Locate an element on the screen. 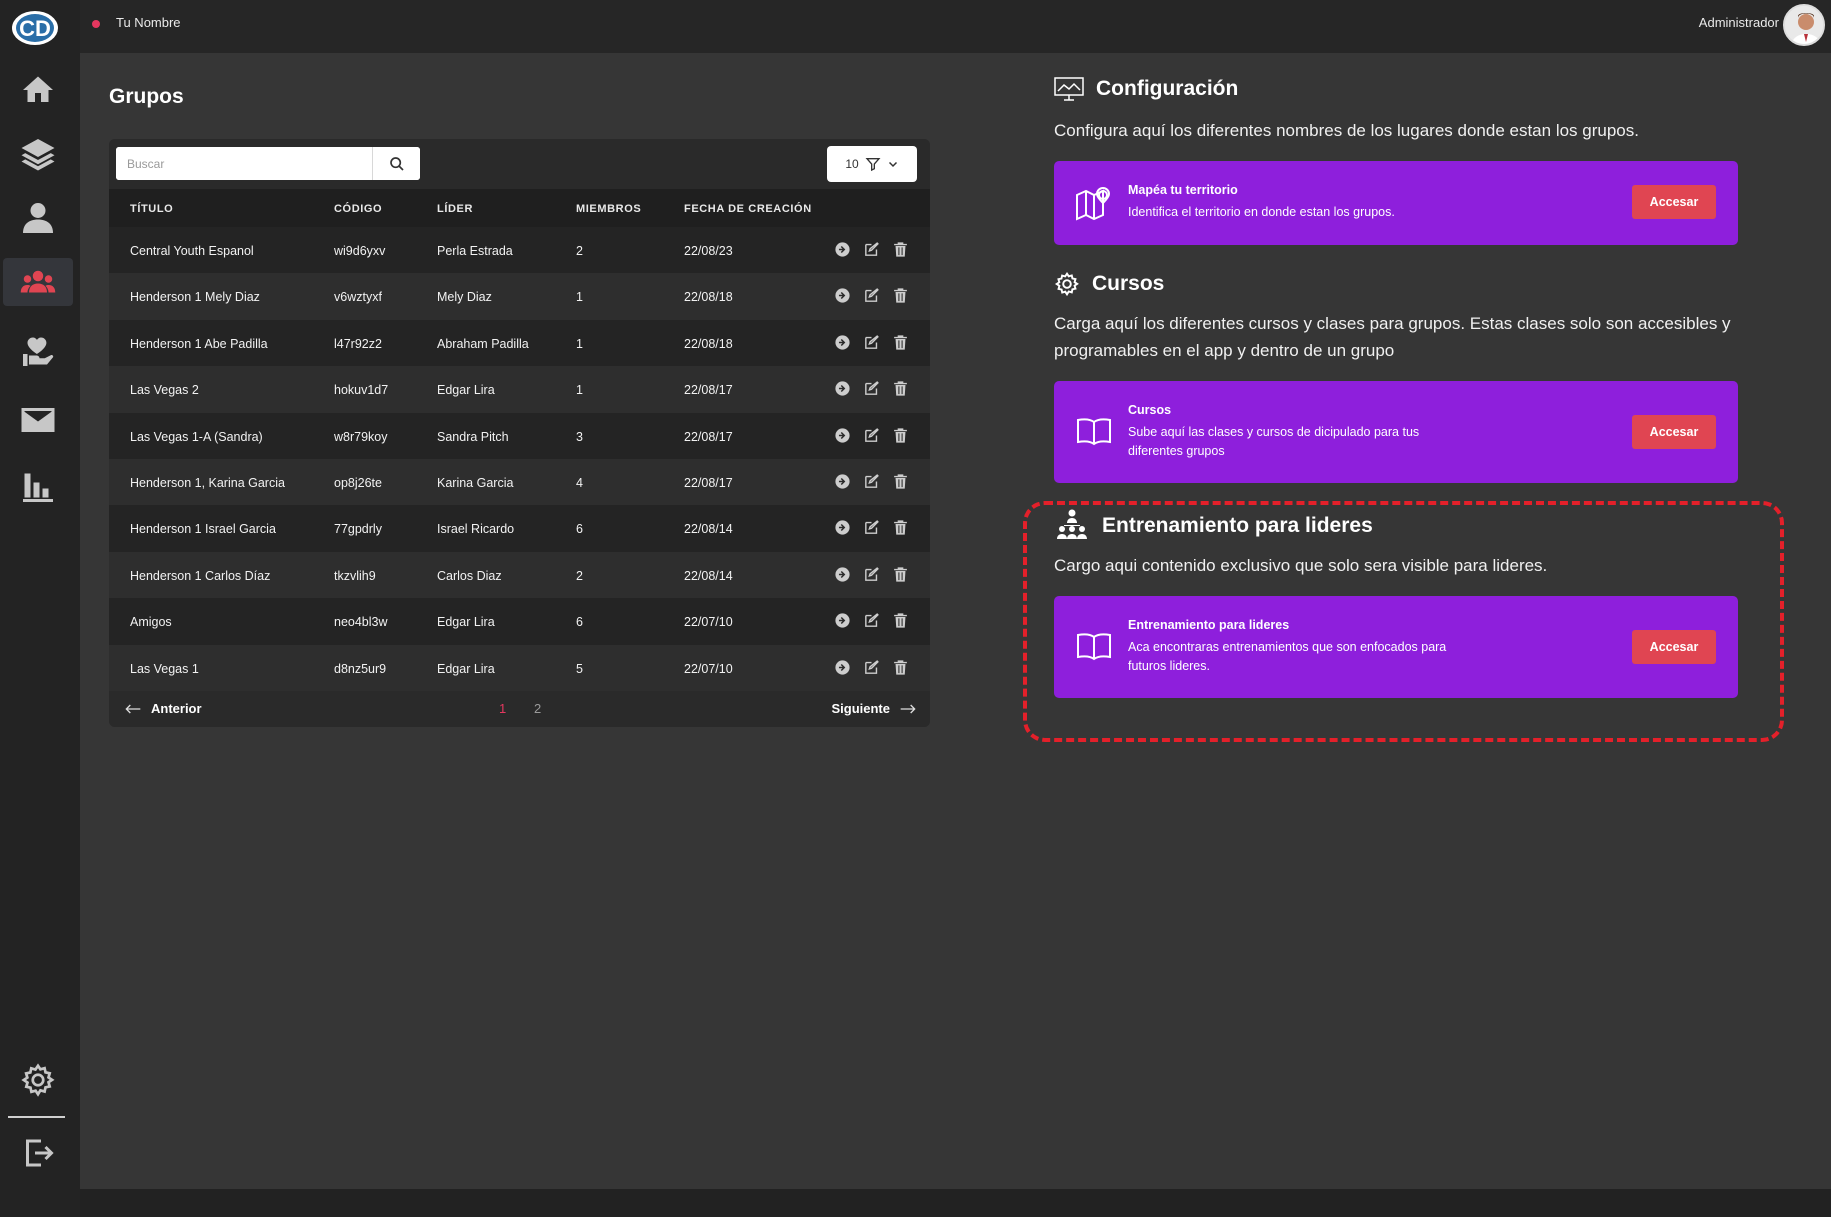  cell-miembros: 3 is located at coordinates (579, 436).